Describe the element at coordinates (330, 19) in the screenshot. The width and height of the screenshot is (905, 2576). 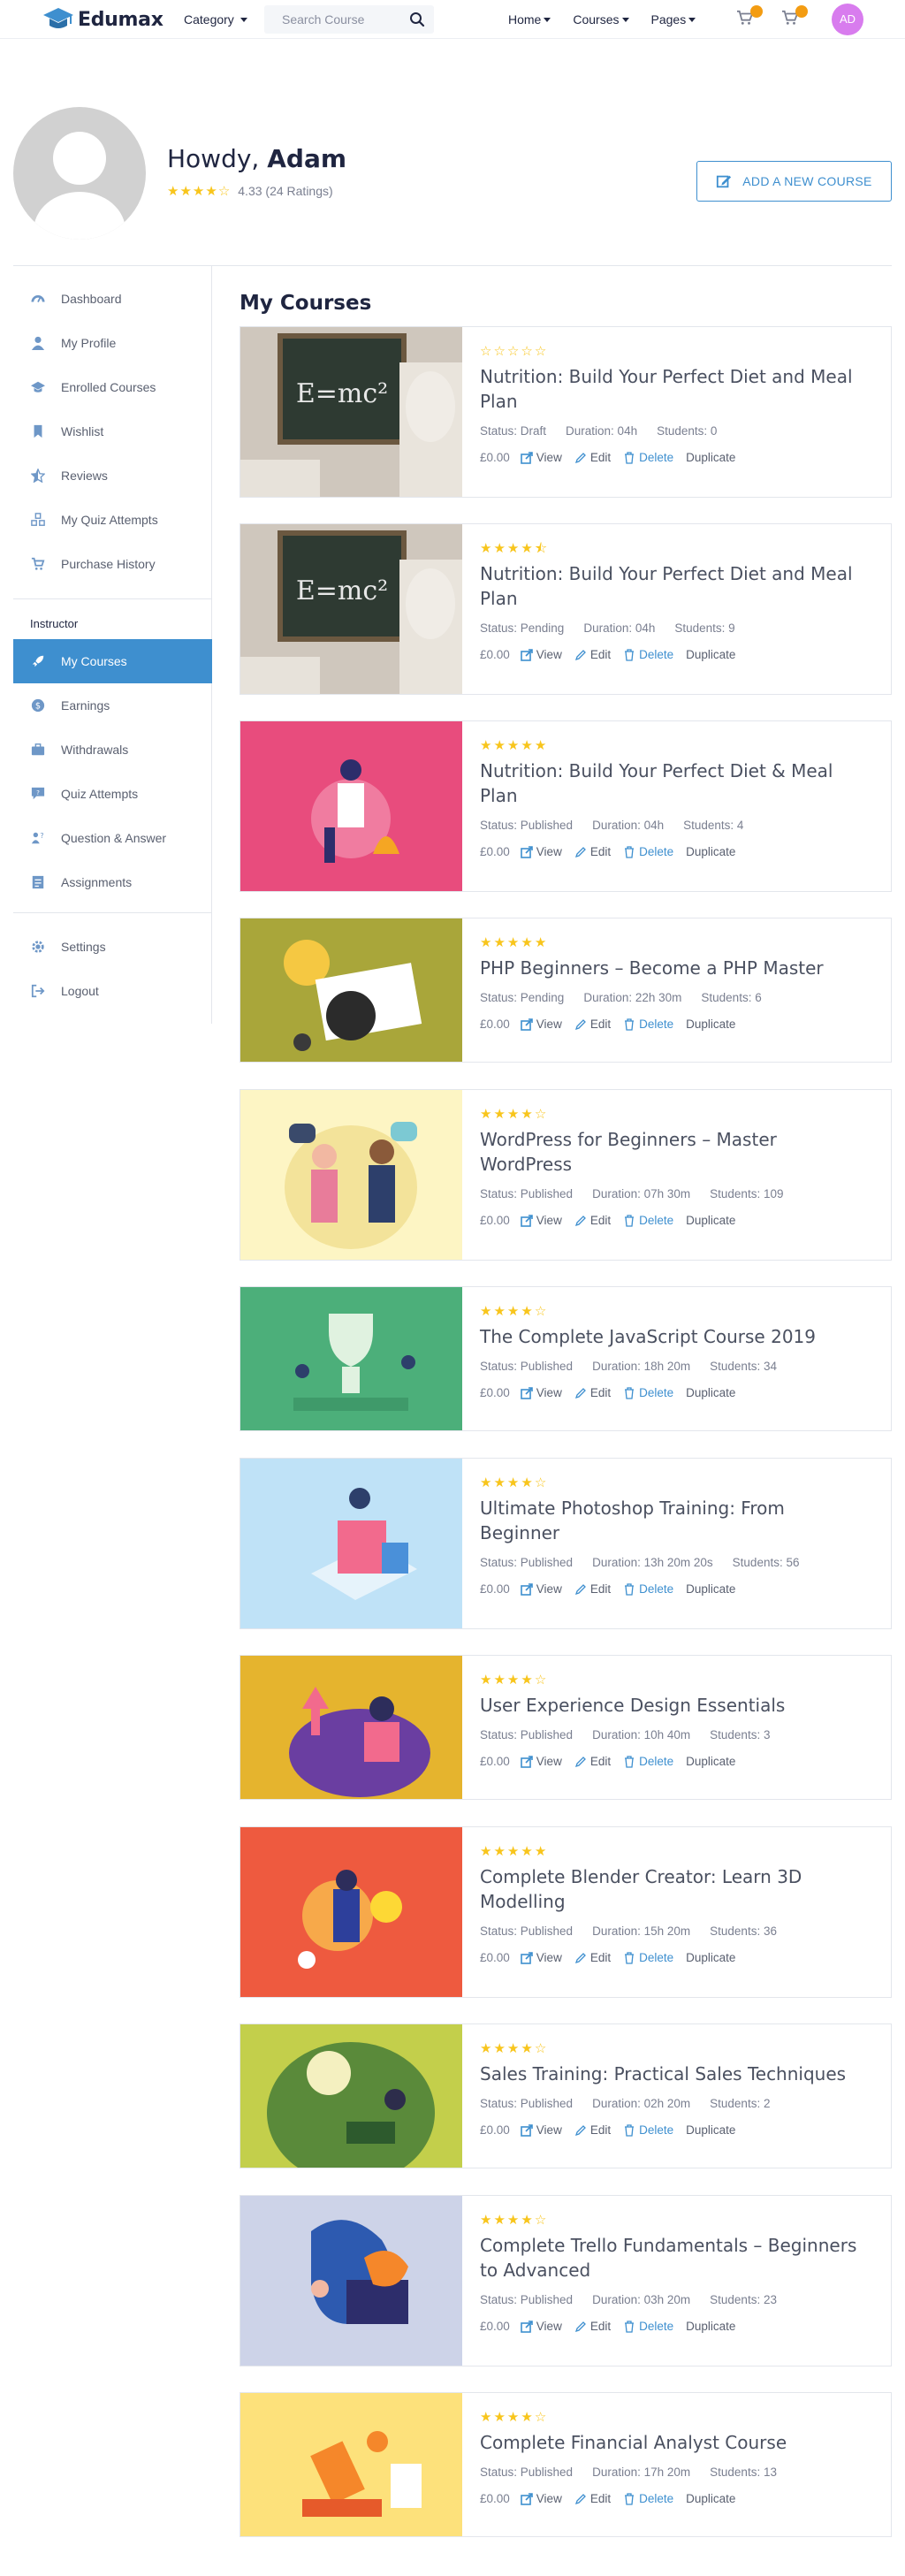
I see `search-input` at that location.